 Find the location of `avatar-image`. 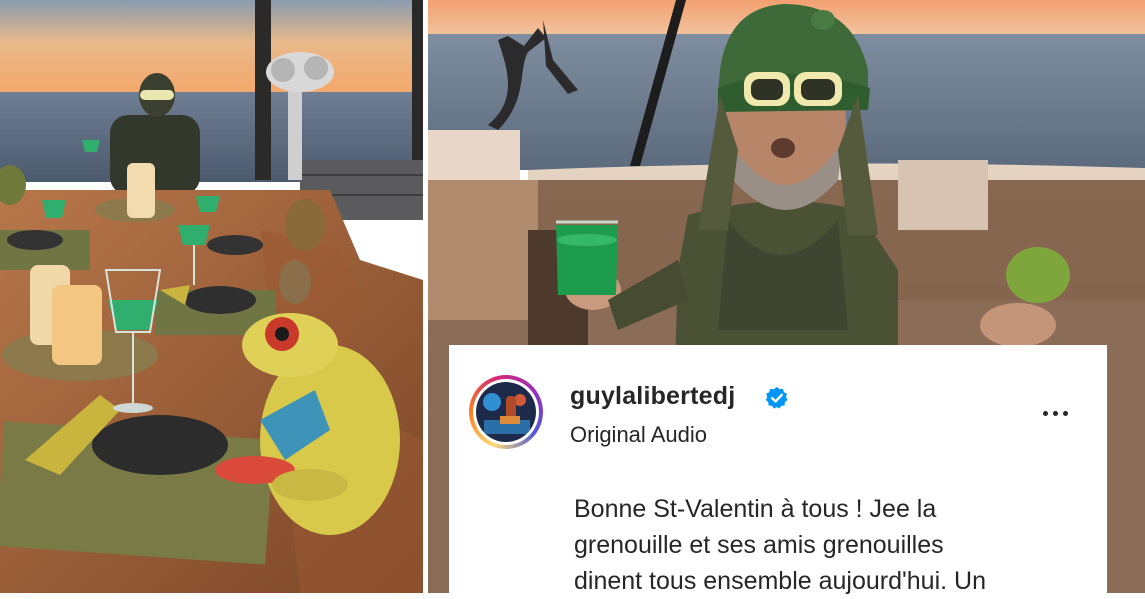

avatar-image is located at coordinates (506, 412).